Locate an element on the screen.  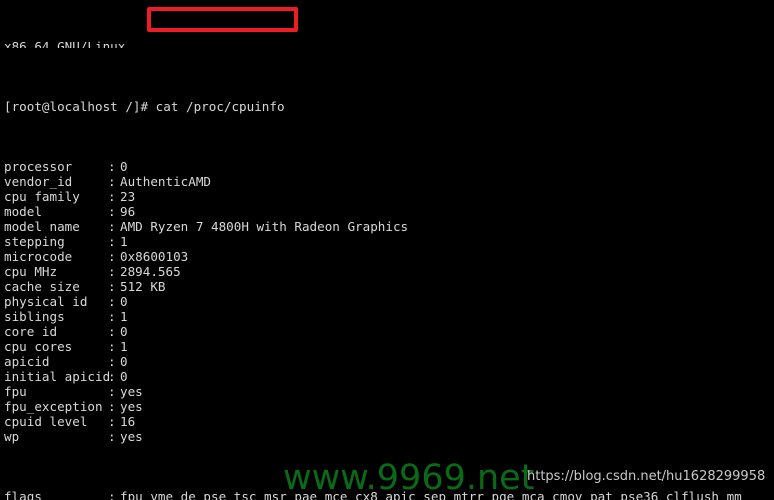
cpuinfo-field-row: siblings:1 is located at coordinates (387, 316).